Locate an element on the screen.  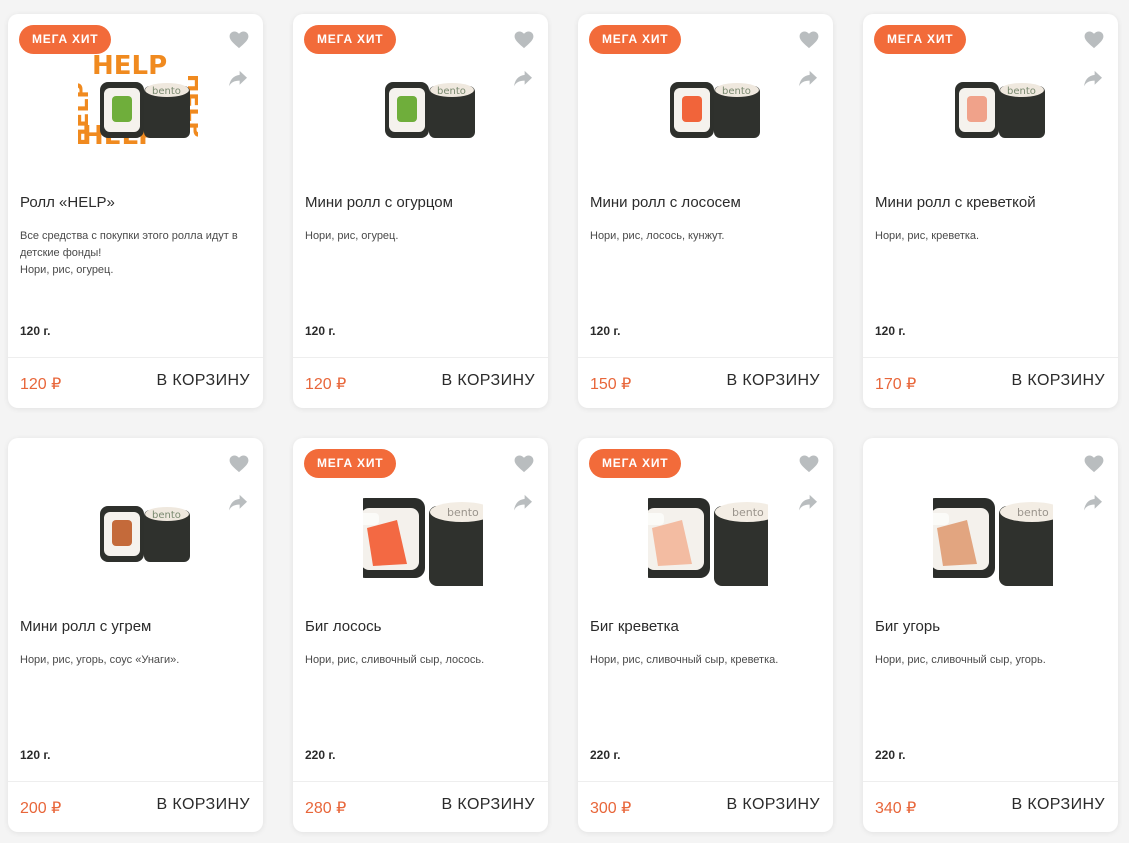
product-price: 170 ₽ is located at coordinates (896, 384).